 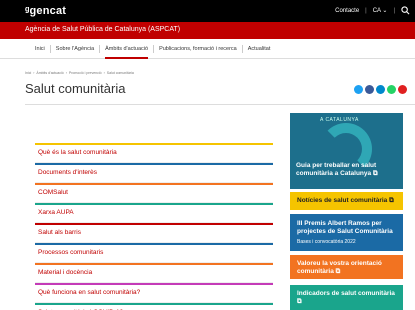 I want to click on menu-item: Salut comunitària i COVID-19, so click(x=154, y=306).